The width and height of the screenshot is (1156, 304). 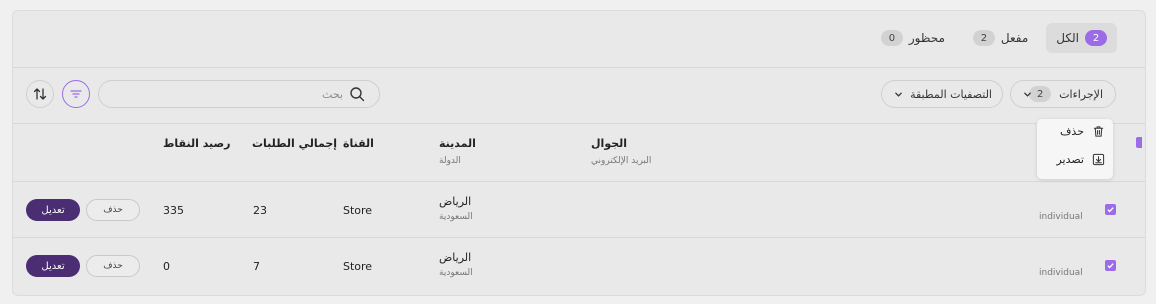 What do you see at coordinates (173, 210) in the screenshot?
I see `points-balance-cell: 335` at bounding box center [173, 210].